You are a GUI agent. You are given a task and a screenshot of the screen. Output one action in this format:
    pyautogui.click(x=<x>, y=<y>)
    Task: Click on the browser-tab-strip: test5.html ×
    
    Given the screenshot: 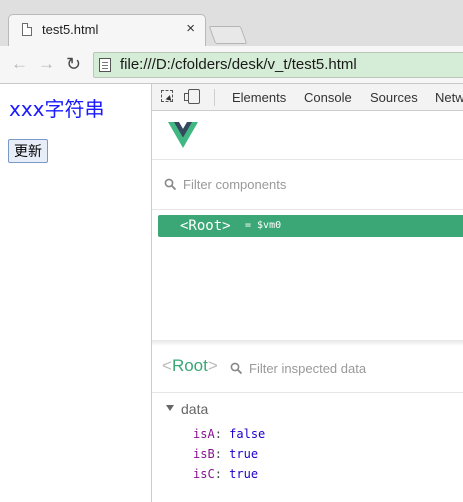 What is the action you would take?
    pyautogui.click(x=231, y=23)
    